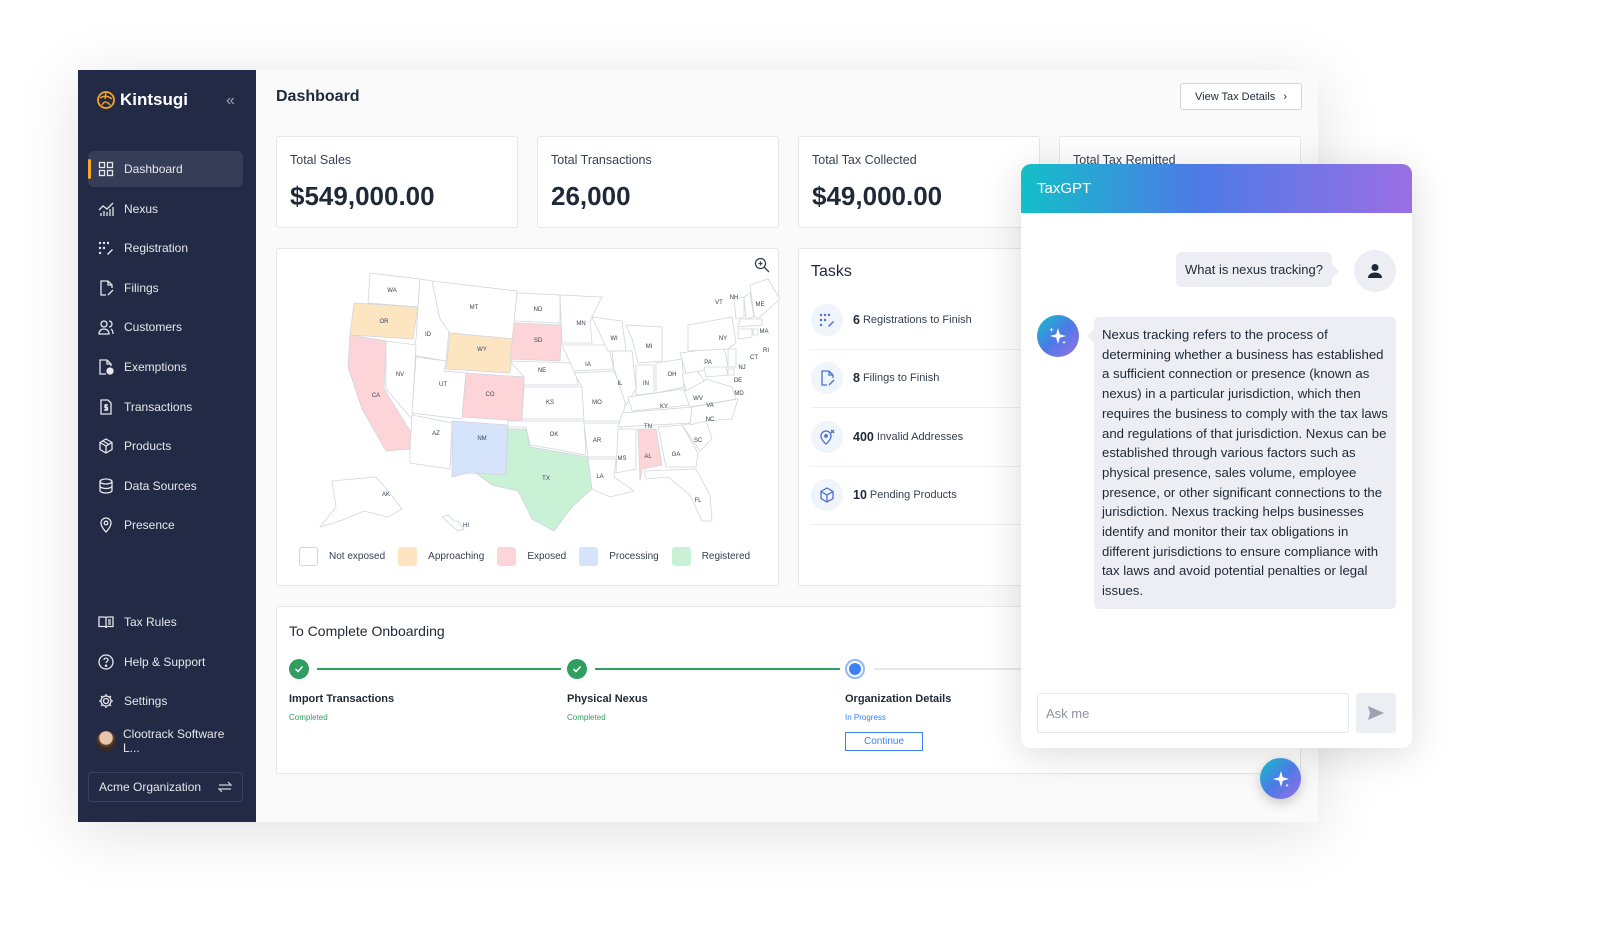  Describe the element at coordinates (480, 449) in the screenshot. I see `state-nm` at that location.